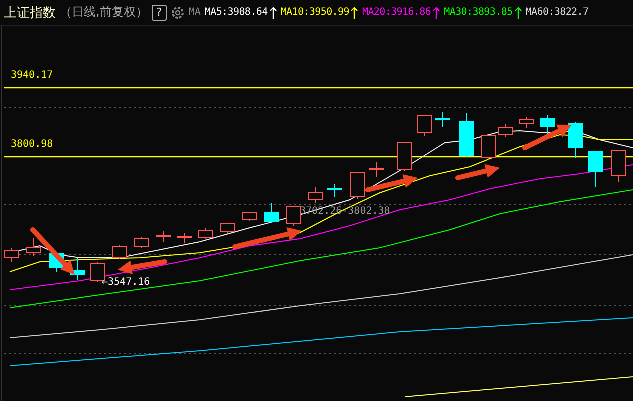 The height and width of the screenshot is (401, 633). I want to click on settings-icon, so click(177, 13).